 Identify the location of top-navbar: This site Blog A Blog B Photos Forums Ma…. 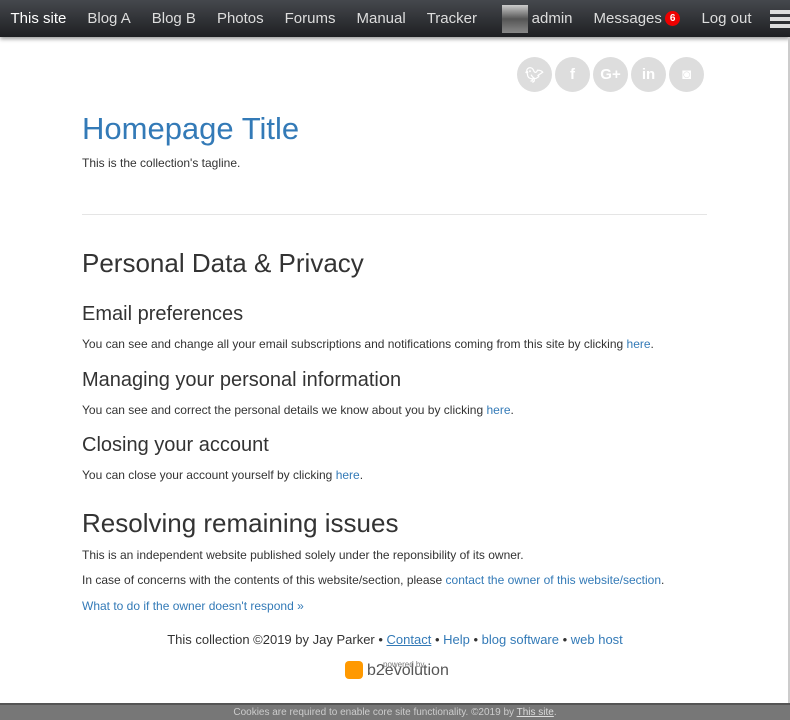
(395, 18).